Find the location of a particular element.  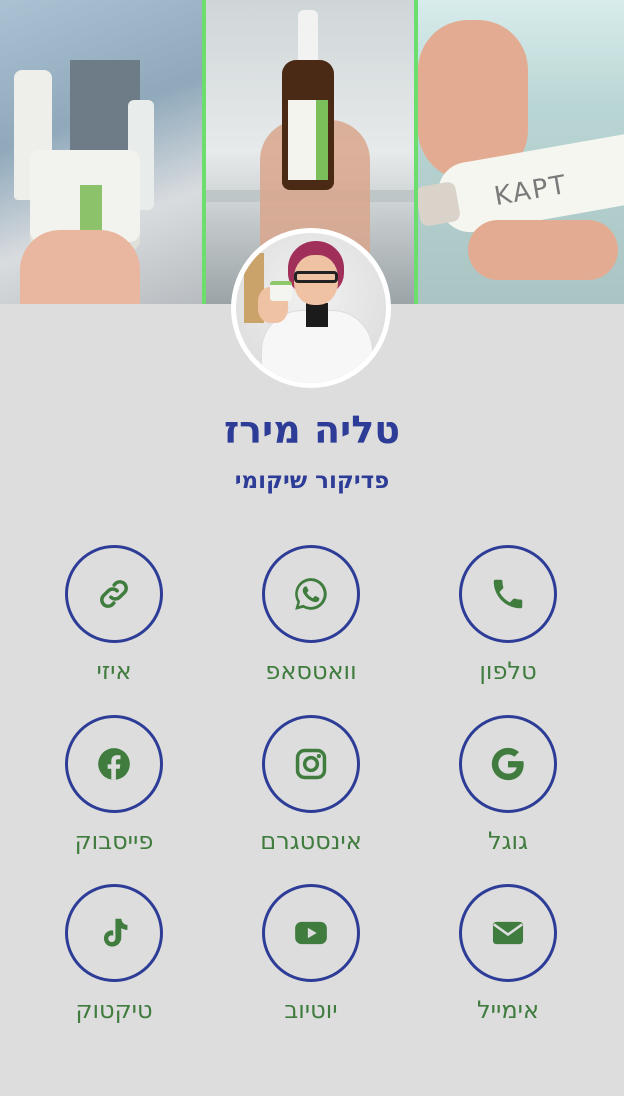

tiktok-button is located at coordinates (114, 933).